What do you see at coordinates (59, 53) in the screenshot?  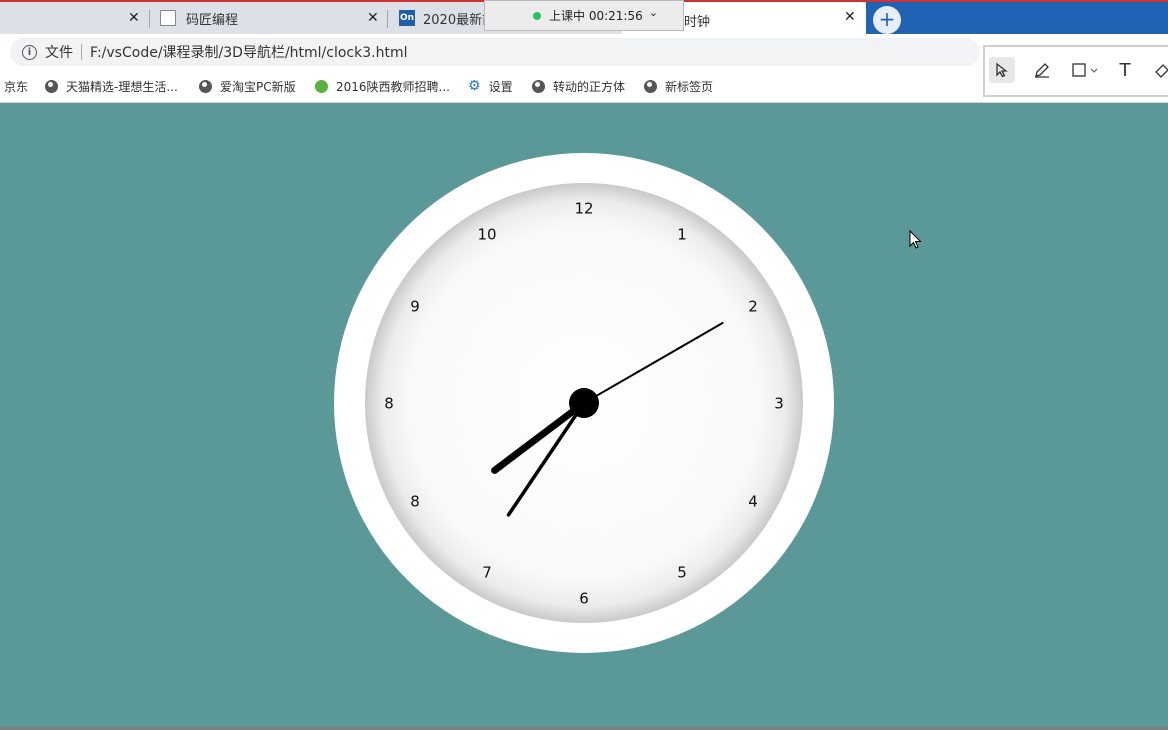 I see `scheme-label: 文件` at bounding box center [59, 53].